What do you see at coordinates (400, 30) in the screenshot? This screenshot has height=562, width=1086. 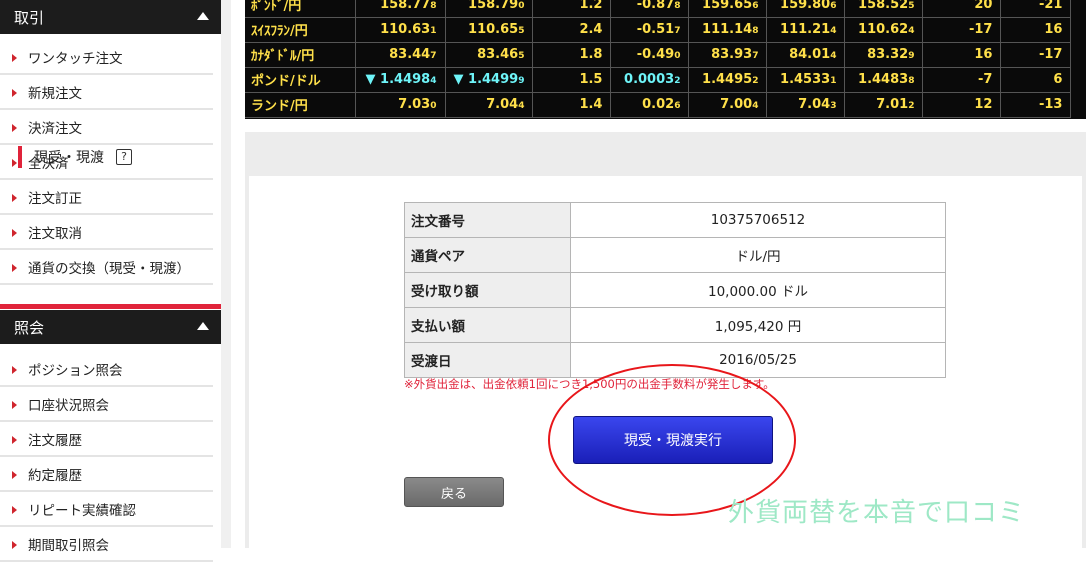 I see `rate-cell-bid: 110.631` at bounding box center [400, 30].